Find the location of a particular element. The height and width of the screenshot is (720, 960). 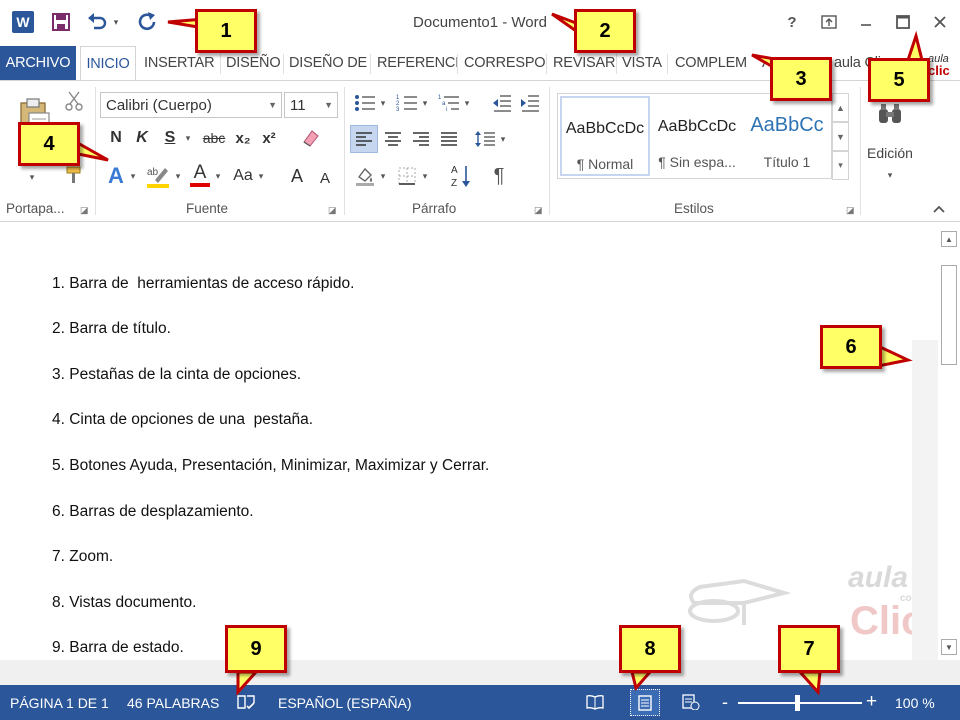

language-indicator: ESPAÑOL (ESPAÑA) is located at coordinates (345, 703).